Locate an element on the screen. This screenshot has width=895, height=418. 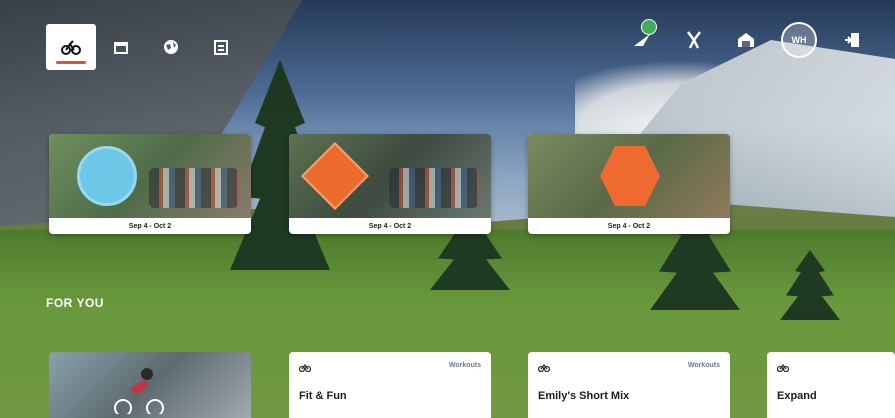
drops-button is located at coordinates (642, 38).